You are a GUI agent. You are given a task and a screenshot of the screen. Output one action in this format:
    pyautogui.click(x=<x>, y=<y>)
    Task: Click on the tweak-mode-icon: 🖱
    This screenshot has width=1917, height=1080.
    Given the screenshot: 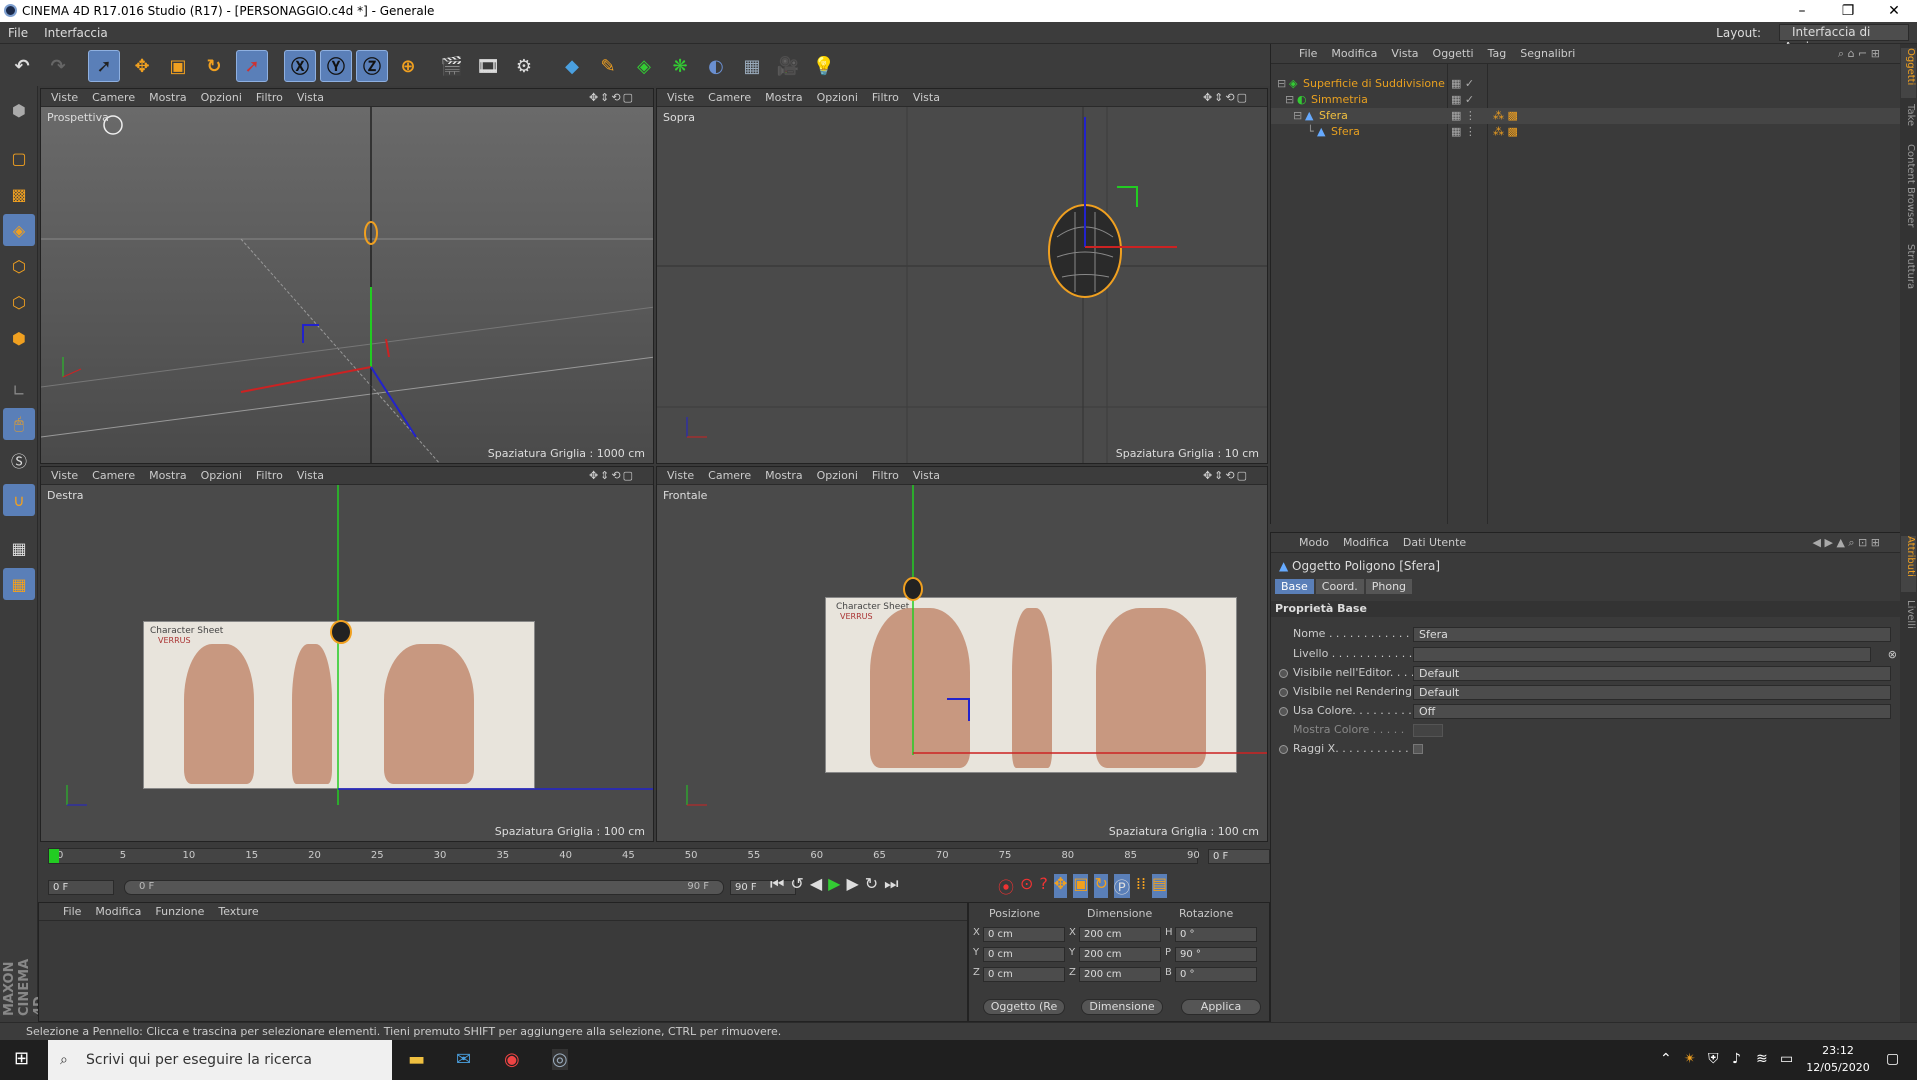 What is the action you would take?
    pyautogui.click(x=19, y=424)
    